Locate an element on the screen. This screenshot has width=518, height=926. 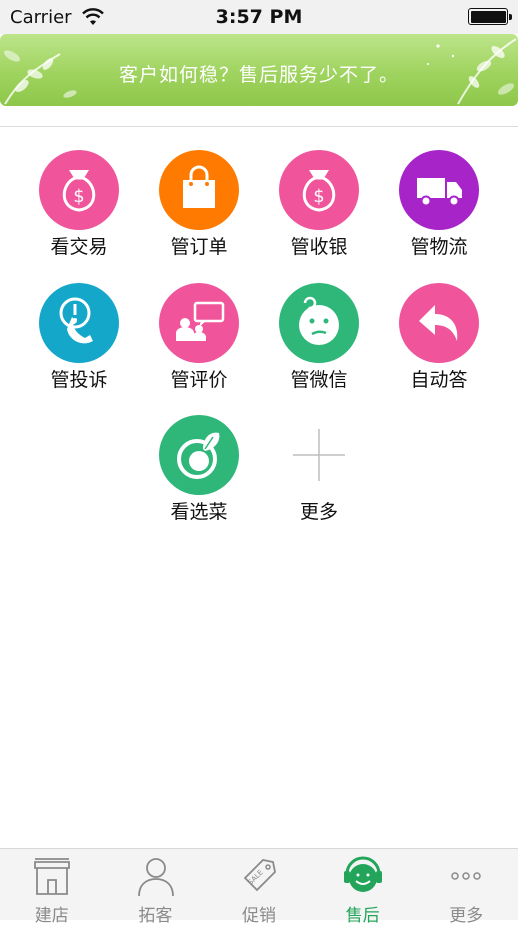
grid-item-label: 看交易 is located at coordinates (79, 247).